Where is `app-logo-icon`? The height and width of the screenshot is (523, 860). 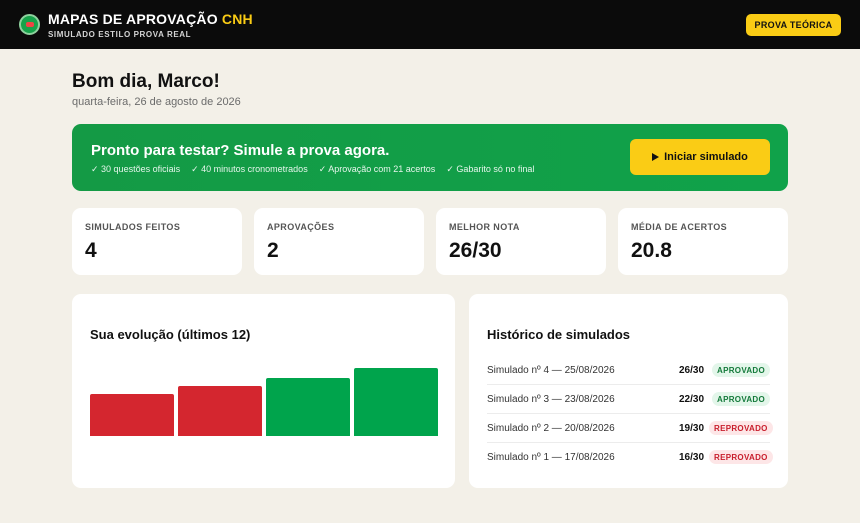
app-logo-icon is located at coordinates (29, 24).